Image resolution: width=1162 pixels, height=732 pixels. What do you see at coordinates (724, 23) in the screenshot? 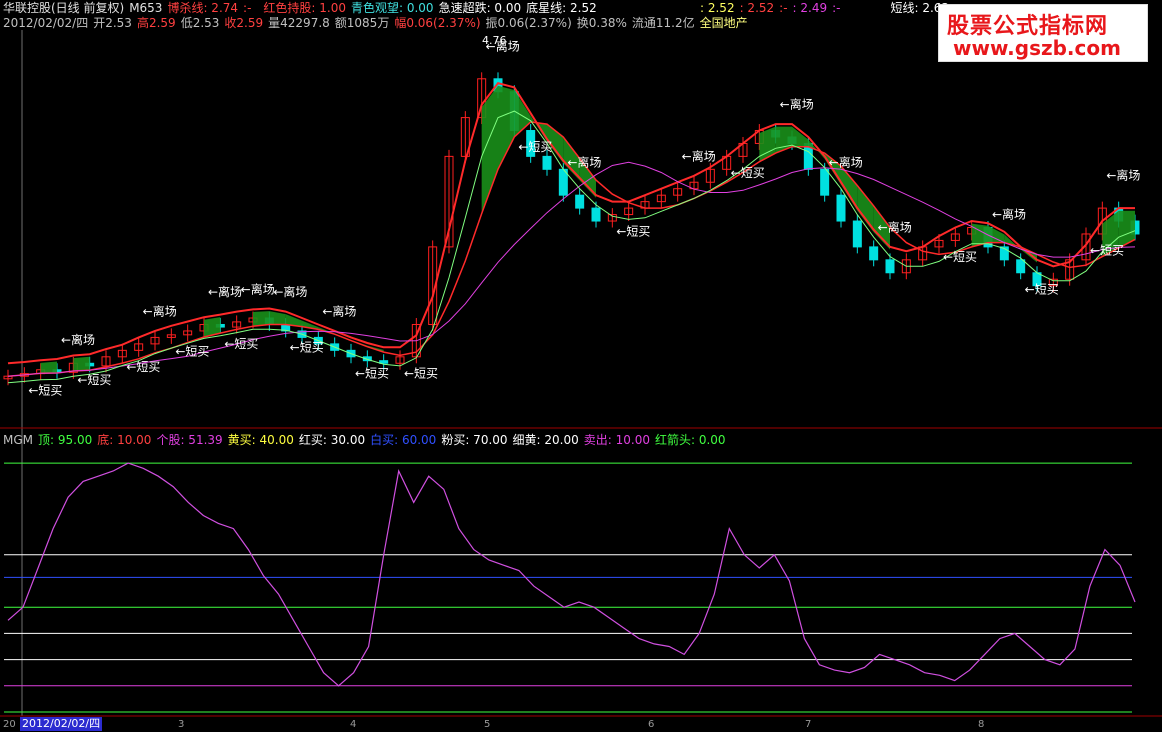
I see `sector-value: 全国地产` at bounding box center [724, 23].